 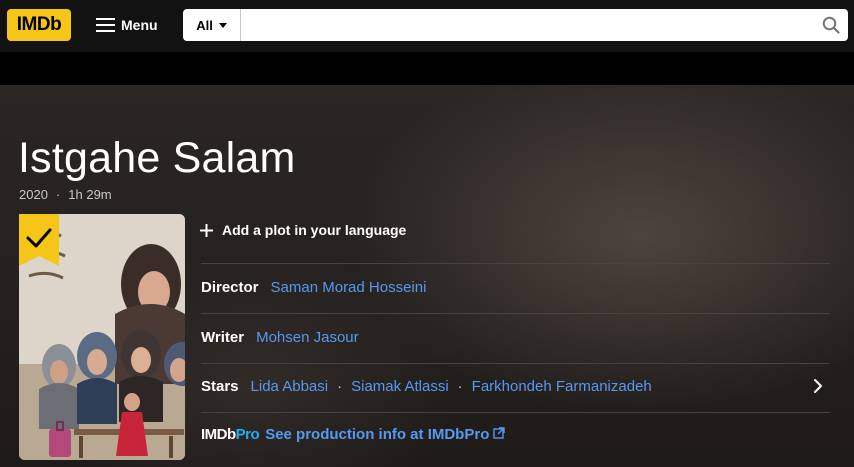 I want to click on sub-navigation-strip, so click(x=427, y=68).